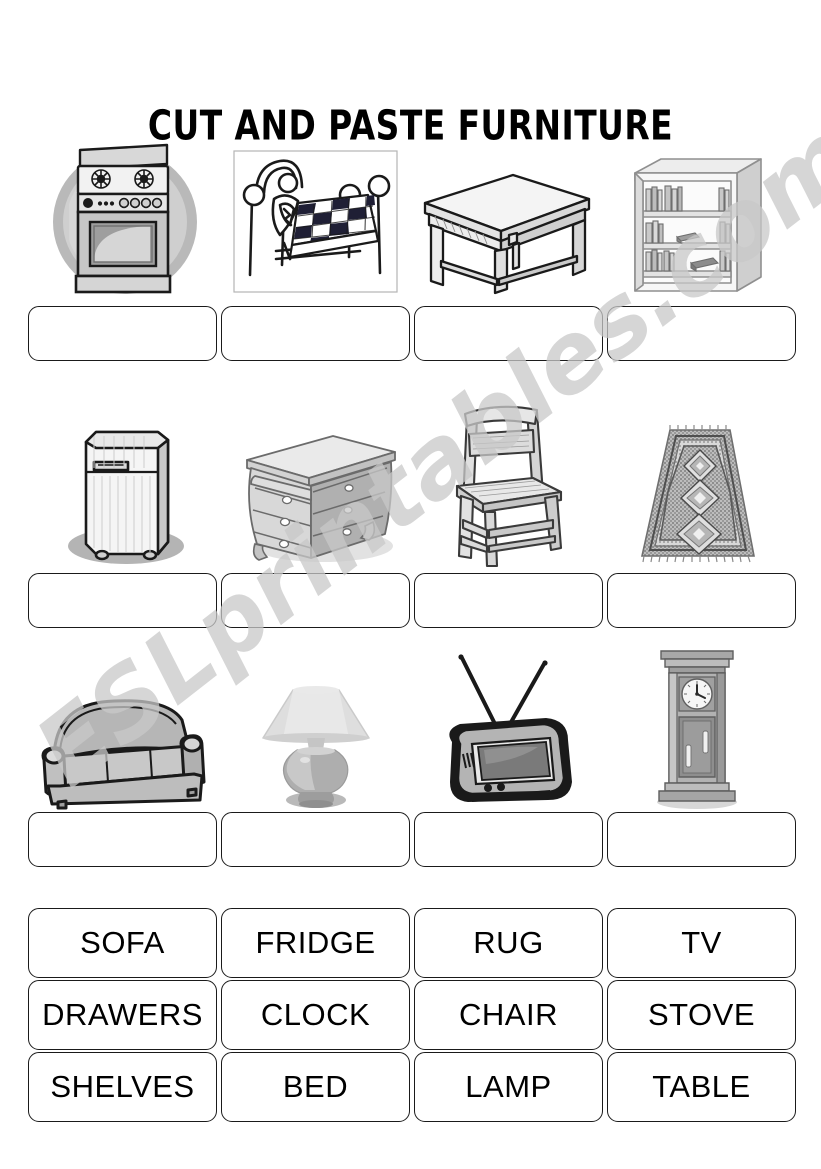 Image resolution: width=821 pixels, height=1169 pixels. I want to click on word-bank-row-1: SOFA FRIDGE RUG TV, so click(412, 943).